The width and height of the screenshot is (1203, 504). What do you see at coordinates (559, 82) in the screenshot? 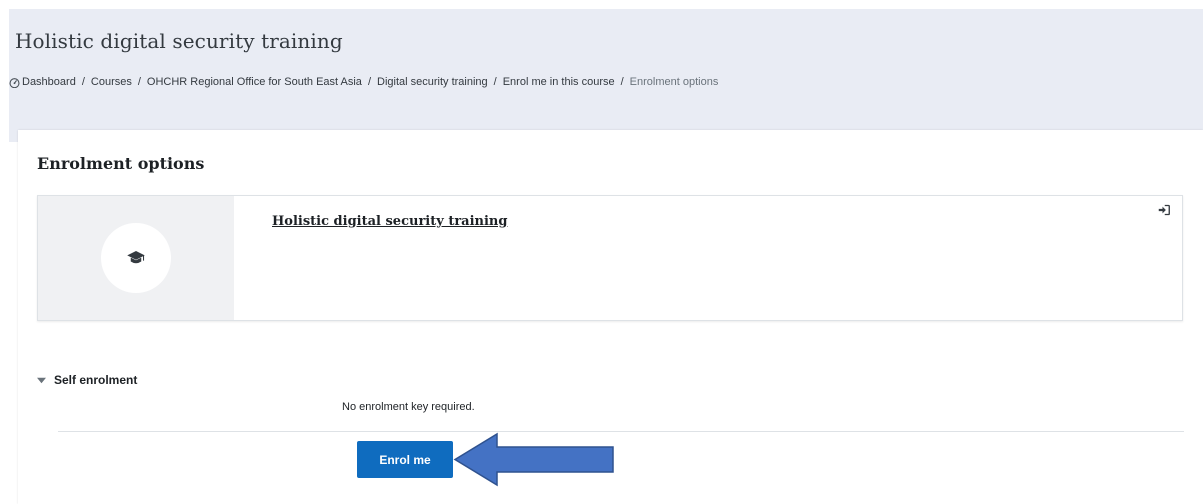
I see `breadcrumb-enrol: Enrol me in this course` at bounding box center [559, 82].